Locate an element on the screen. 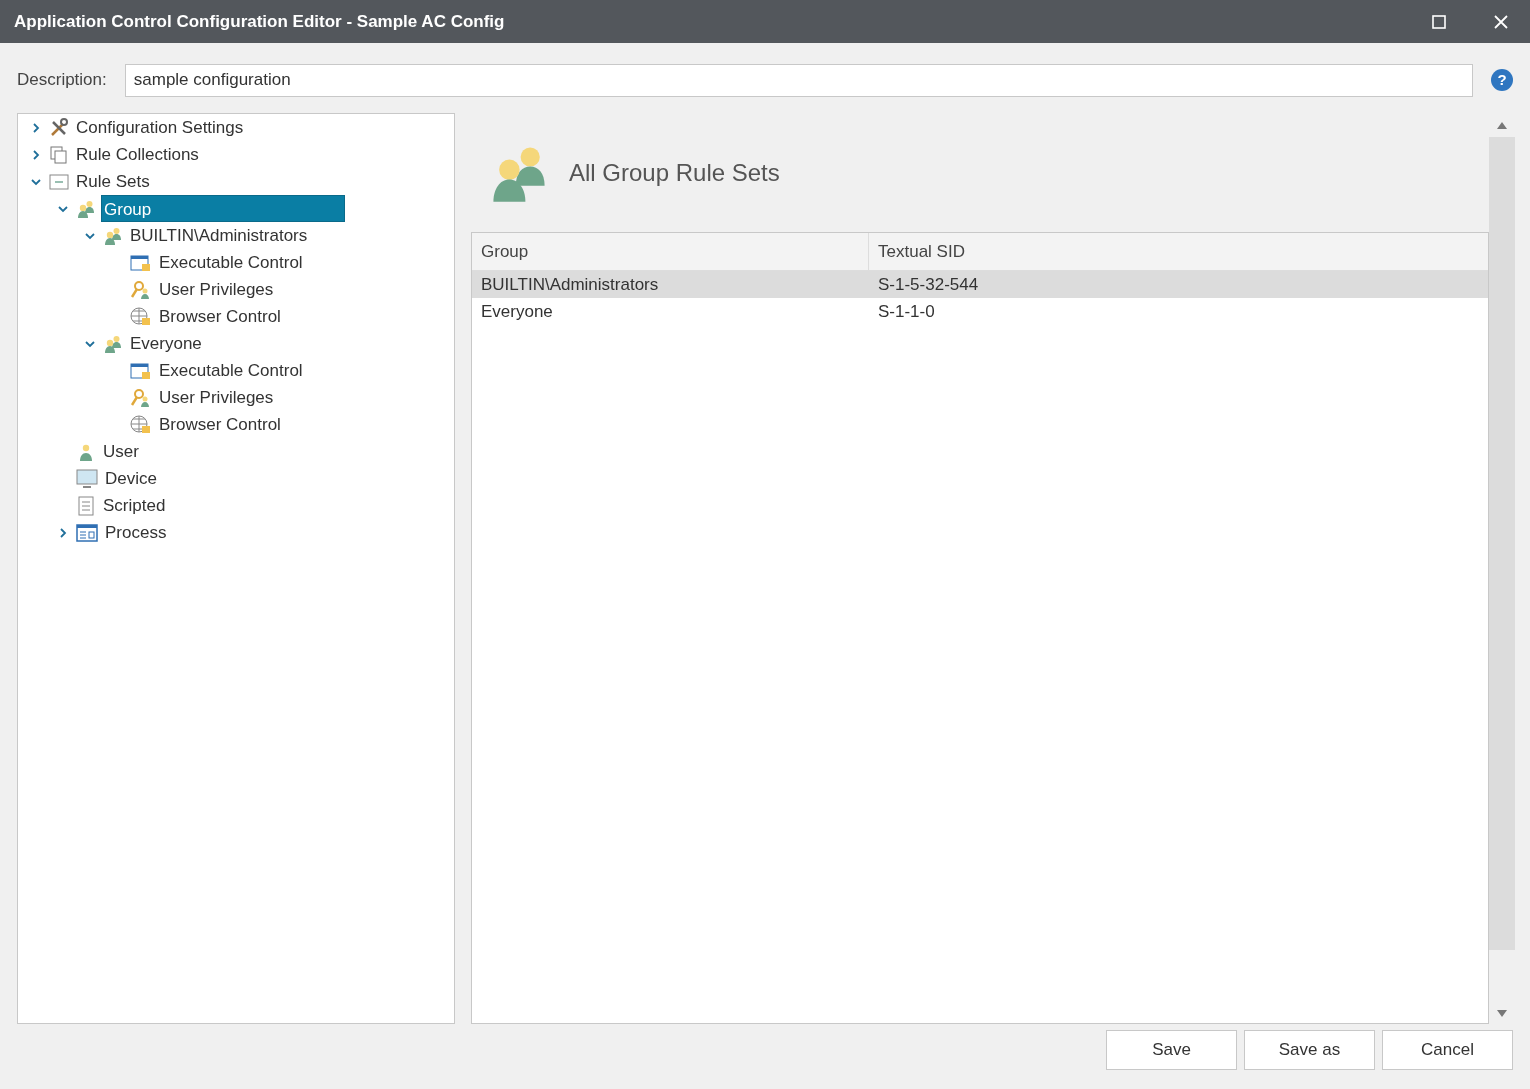  description-field: sample configuration is located at coordinates (798, 80).